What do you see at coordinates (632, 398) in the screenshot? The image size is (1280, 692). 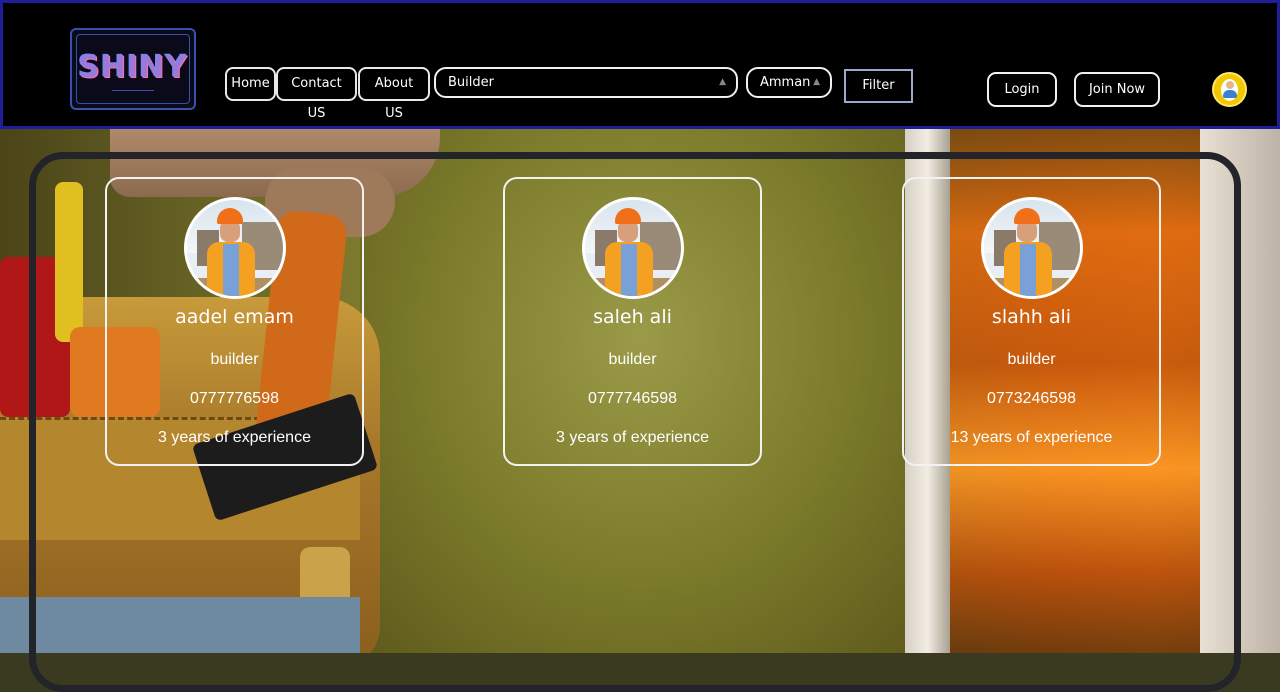 I see `worker-phone: 0777746598` at bounding box center [632, 398].